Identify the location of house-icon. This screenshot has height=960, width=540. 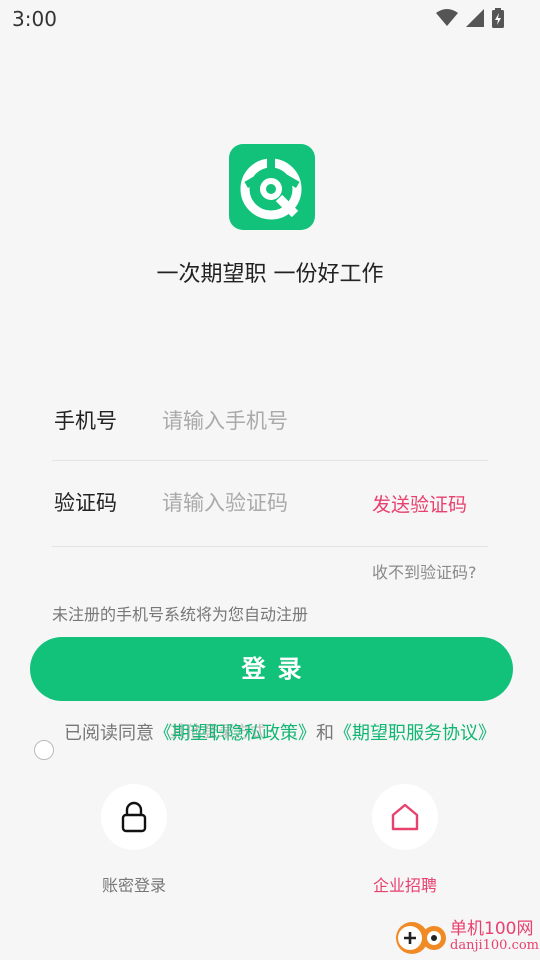
(405, 817).